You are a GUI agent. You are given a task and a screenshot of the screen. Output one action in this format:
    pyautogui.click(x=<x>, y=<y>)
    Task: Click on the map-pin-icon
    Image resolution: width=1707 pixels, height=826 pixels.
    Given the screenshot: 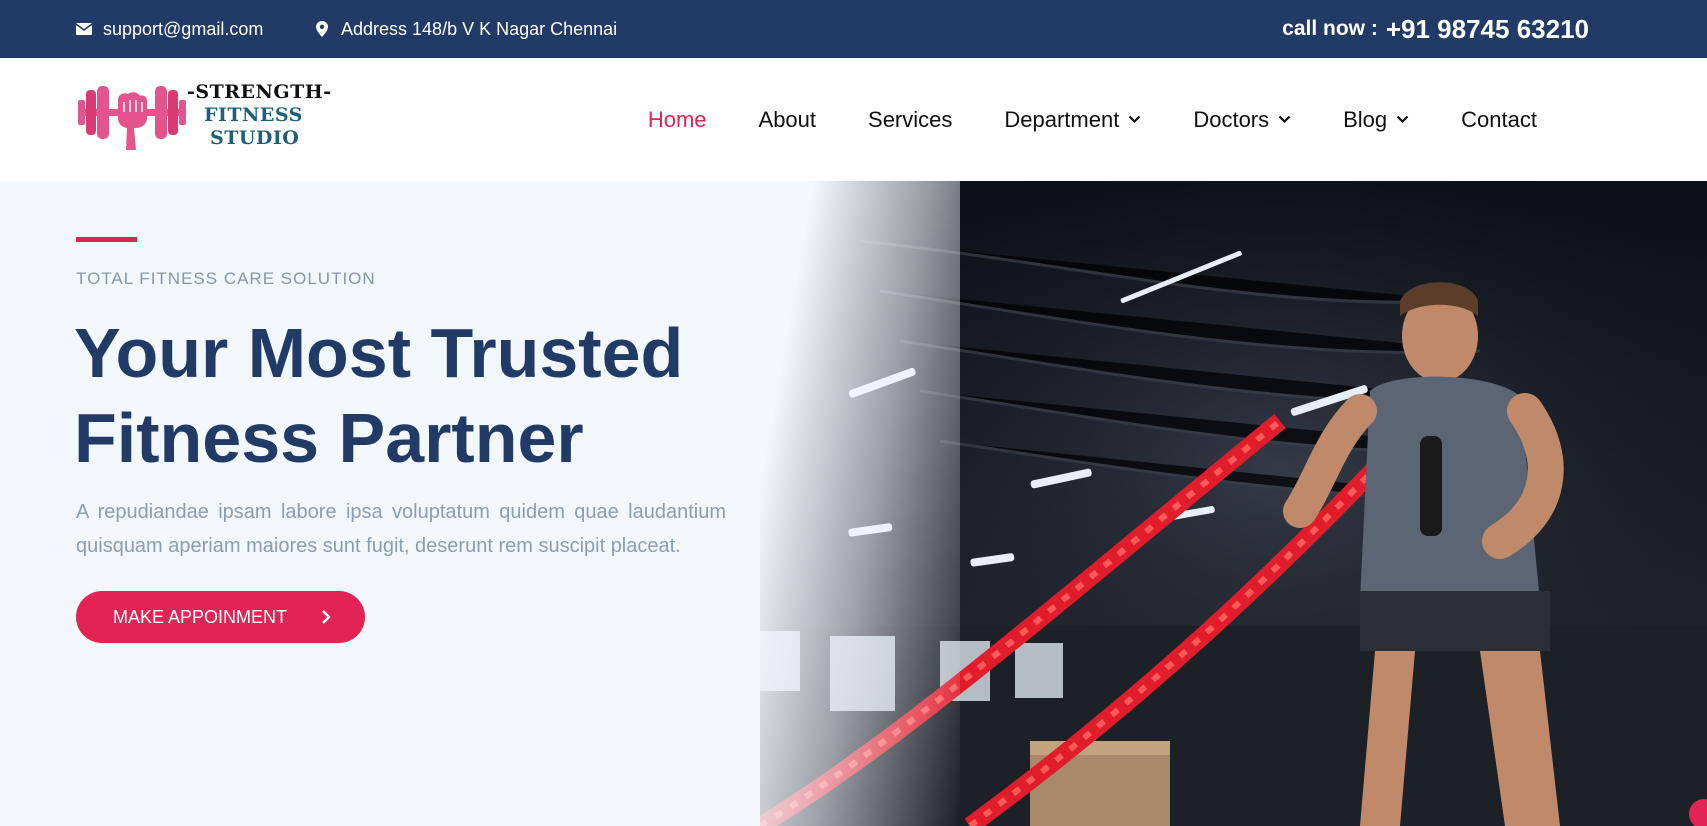 What is the action you would take?
    pyautogui.click(x=322, y=29)
    